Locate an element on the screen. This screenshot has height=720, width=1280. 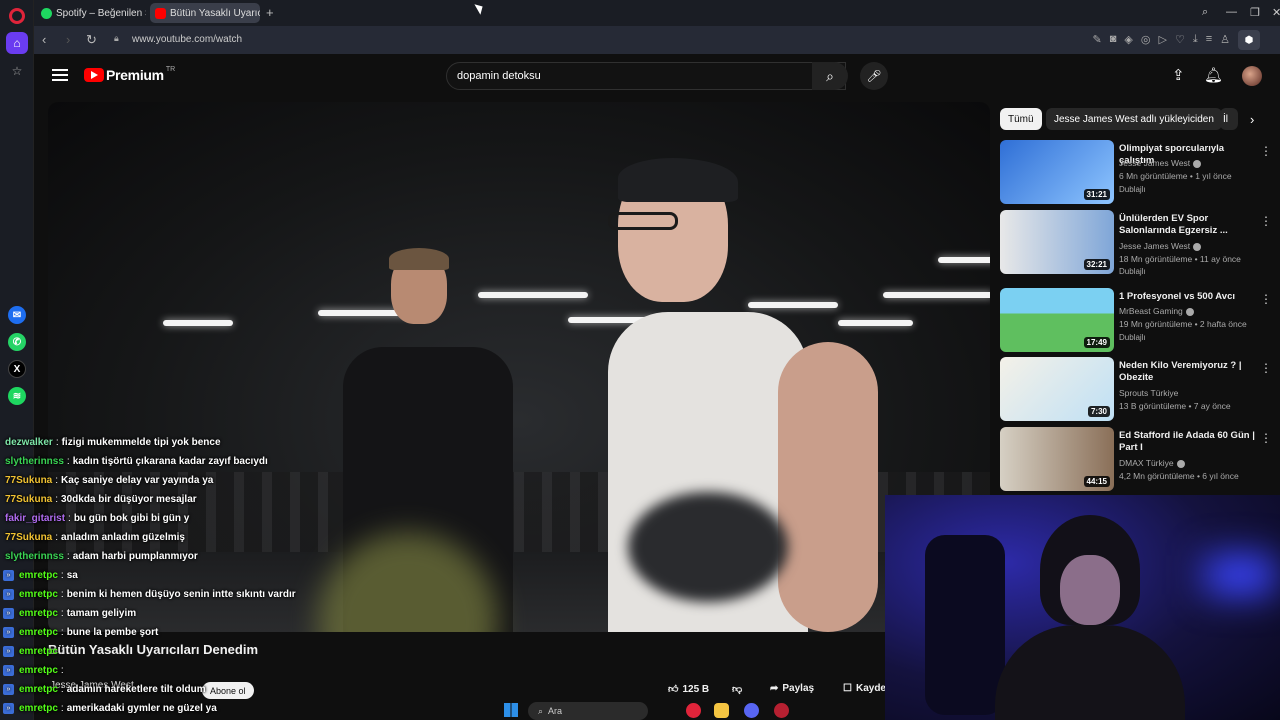
taskbar: ⌕ Ara is located at coordinates (650, 710).